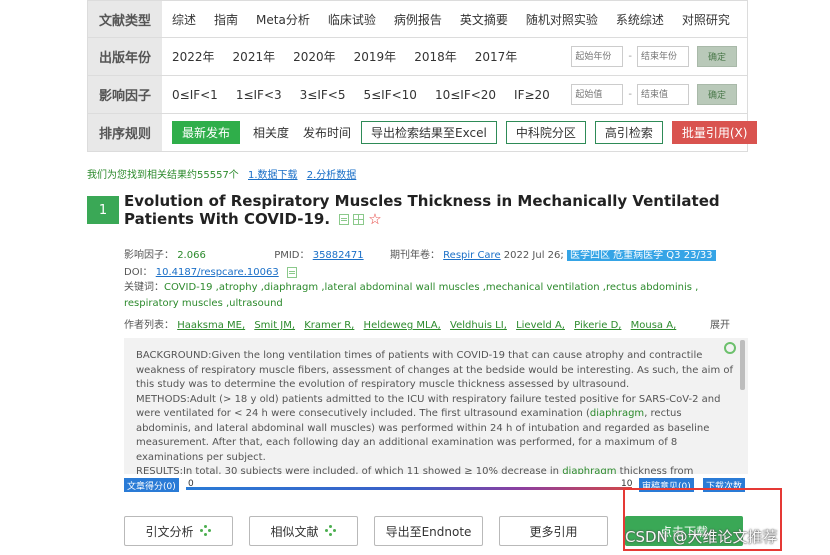 This screenshot has width=830, height=555. What do you see at coordinates (283, 19) in the screenshot?
I see `doc-type-option: Meta分析` at bounding box center [283, 19].